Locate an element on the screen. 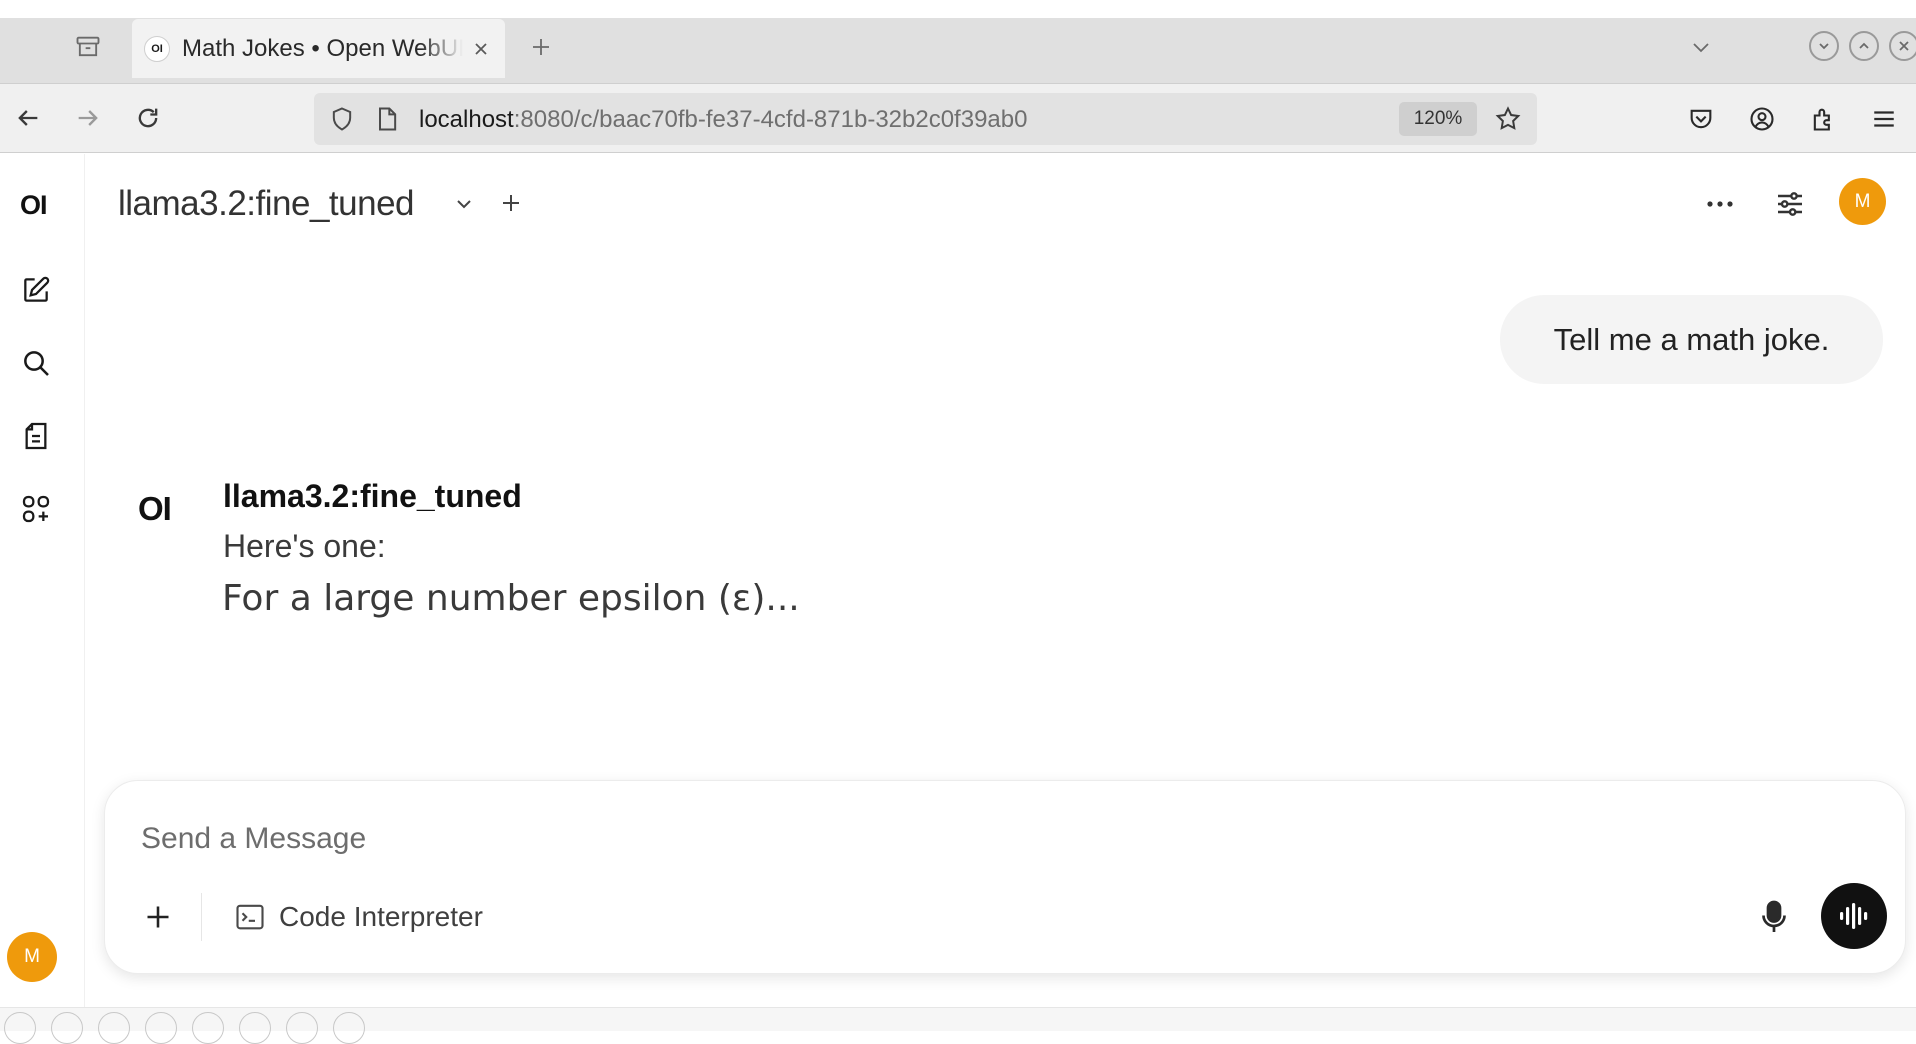  shield-icon is located at coordinates (342, 121).